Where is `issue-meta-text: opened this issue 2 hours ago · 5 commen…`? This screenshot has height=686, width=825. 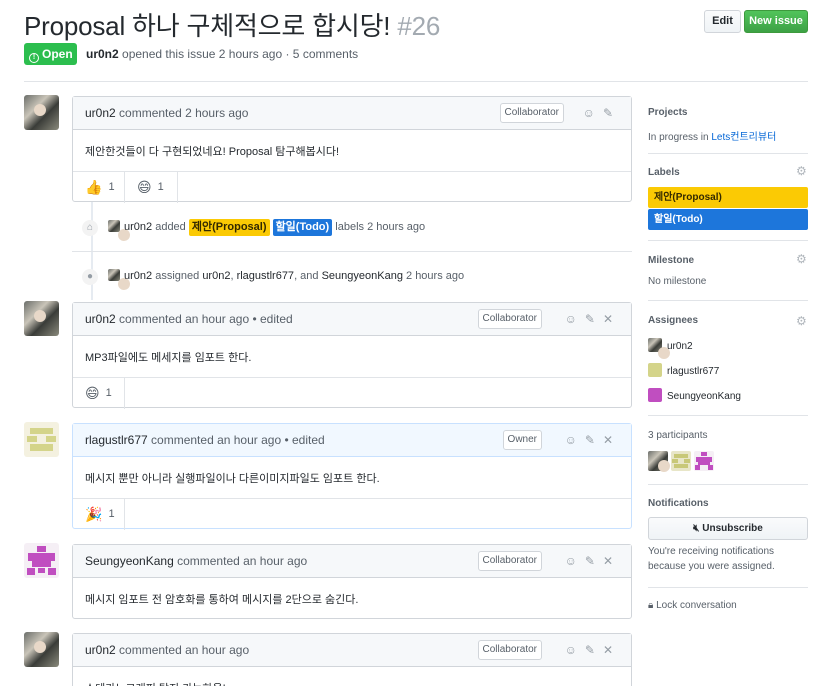
issue-meta-text: opened this issue 2 hours ago · 5 commen… is located at coordinates (240, 54).